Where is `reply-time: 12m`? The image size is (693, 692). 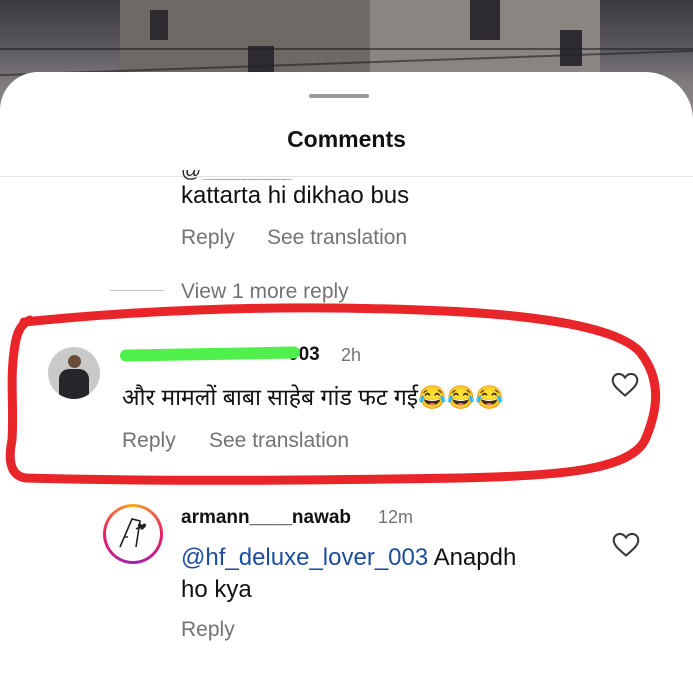 reply-time: 12m is located at coordinates (396, 517).